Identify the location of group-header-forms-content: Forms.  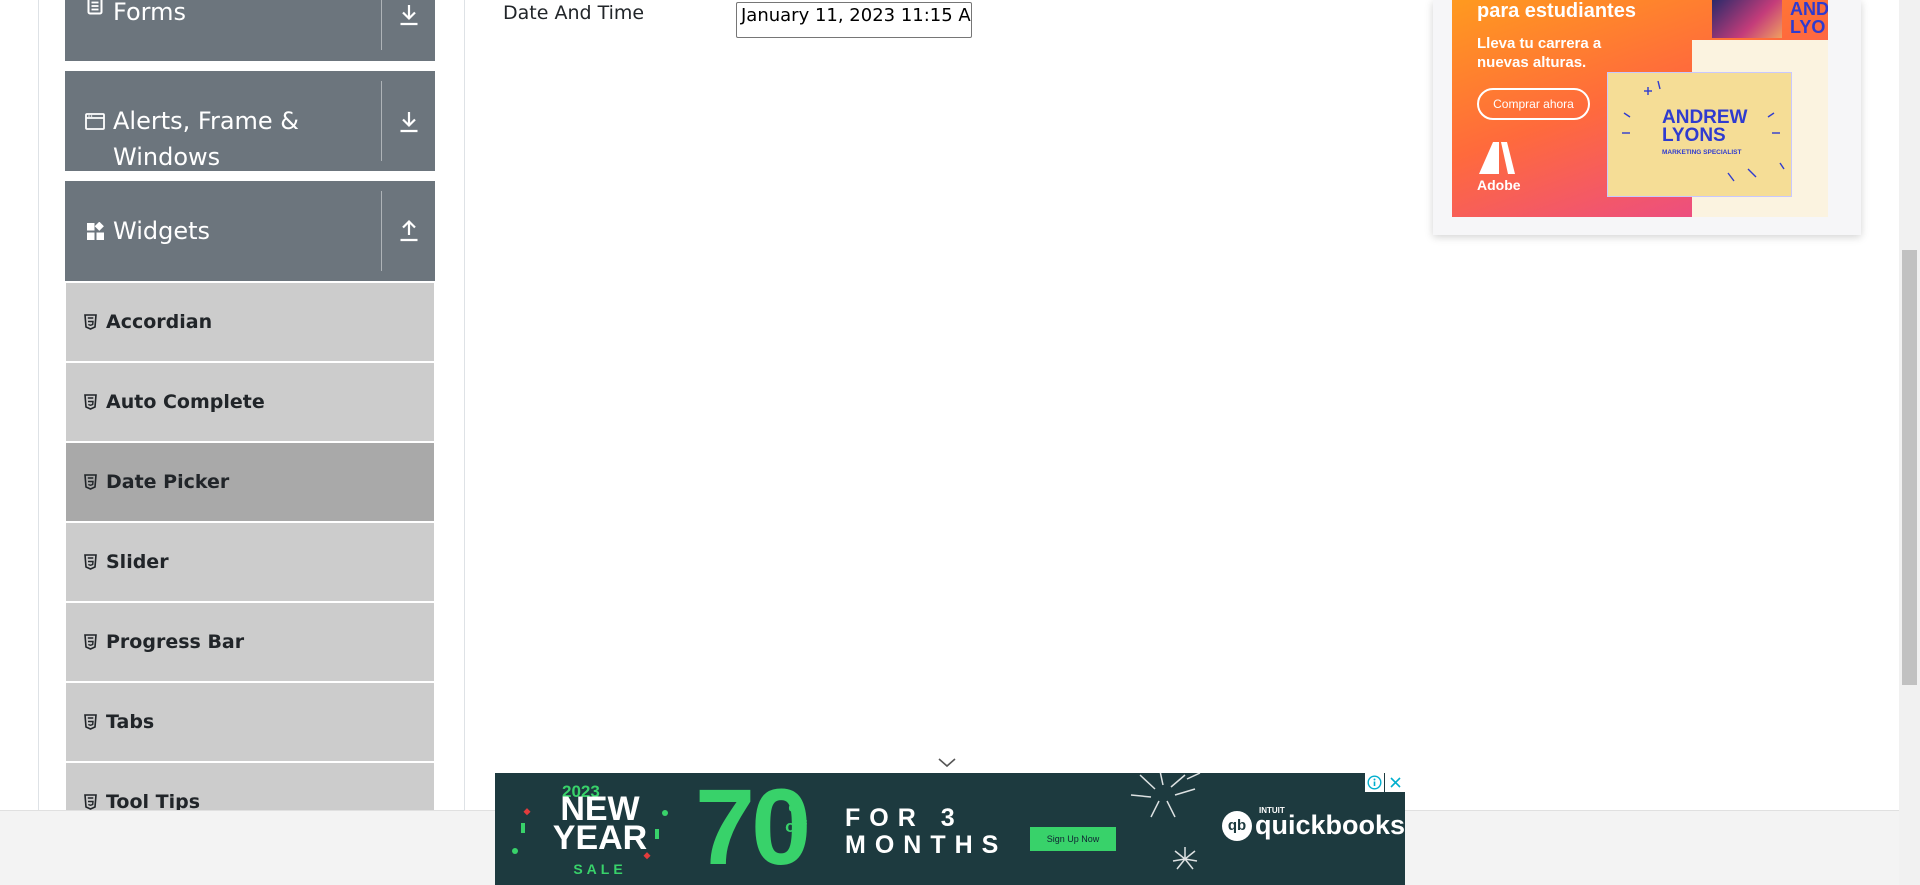
(230, 27).